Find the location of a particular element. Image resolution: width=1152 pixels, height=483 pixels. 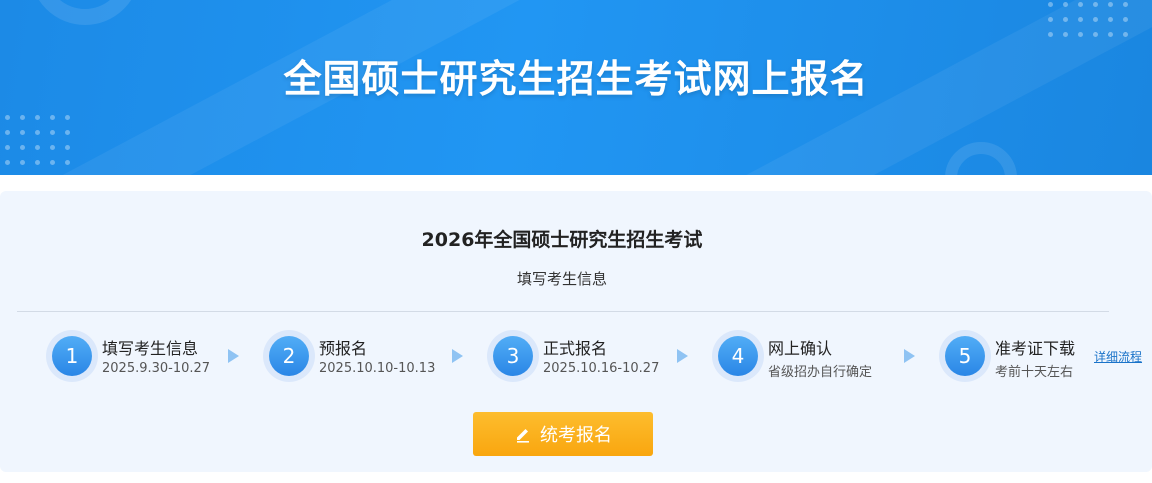

register-button-label: 统考报名 is located at coordinates (576, 435).